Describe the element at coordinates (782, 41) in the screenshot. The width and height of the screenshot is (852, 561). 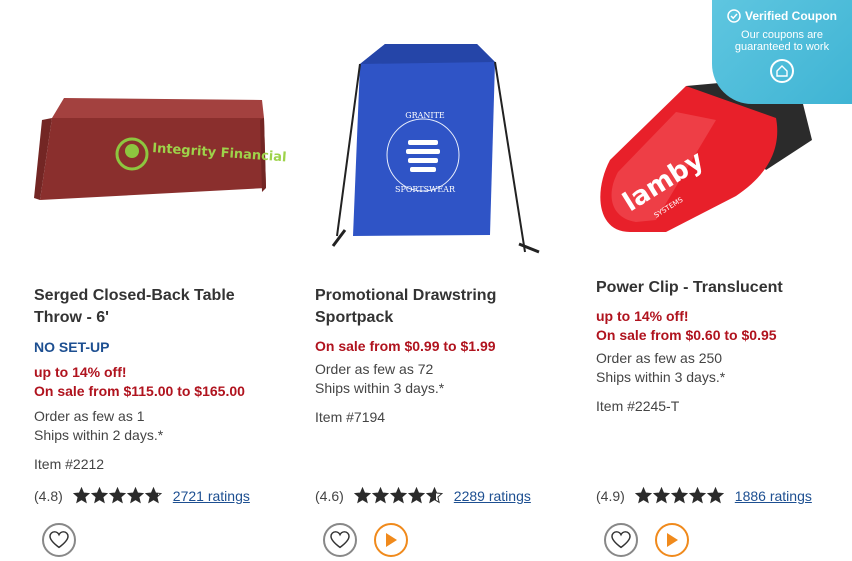
I see `coupon-subtitle: Our coupons are guaranteed to work` at that location.